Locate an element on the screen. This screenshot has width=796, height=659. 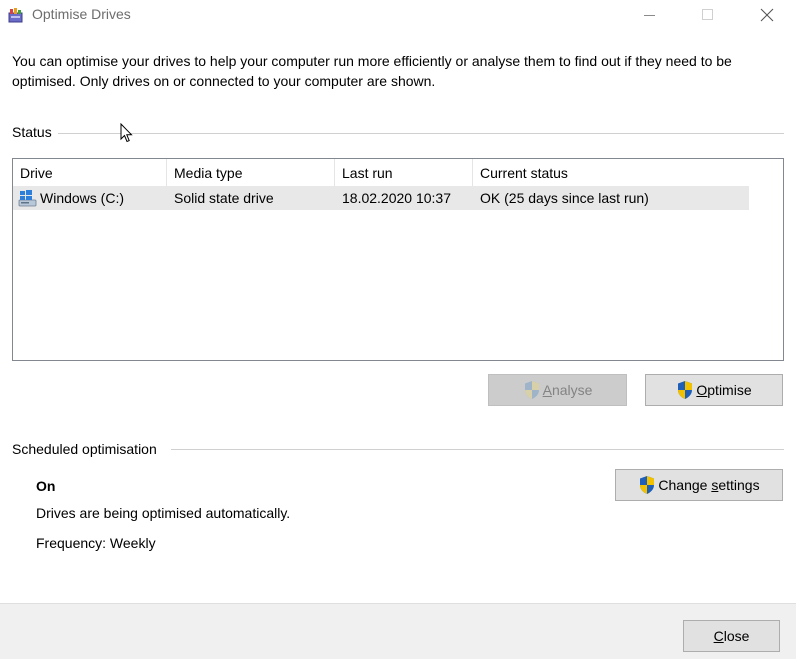
drive-last-run: 18.02.2020 10:37 is located at coordinates (396, 198).